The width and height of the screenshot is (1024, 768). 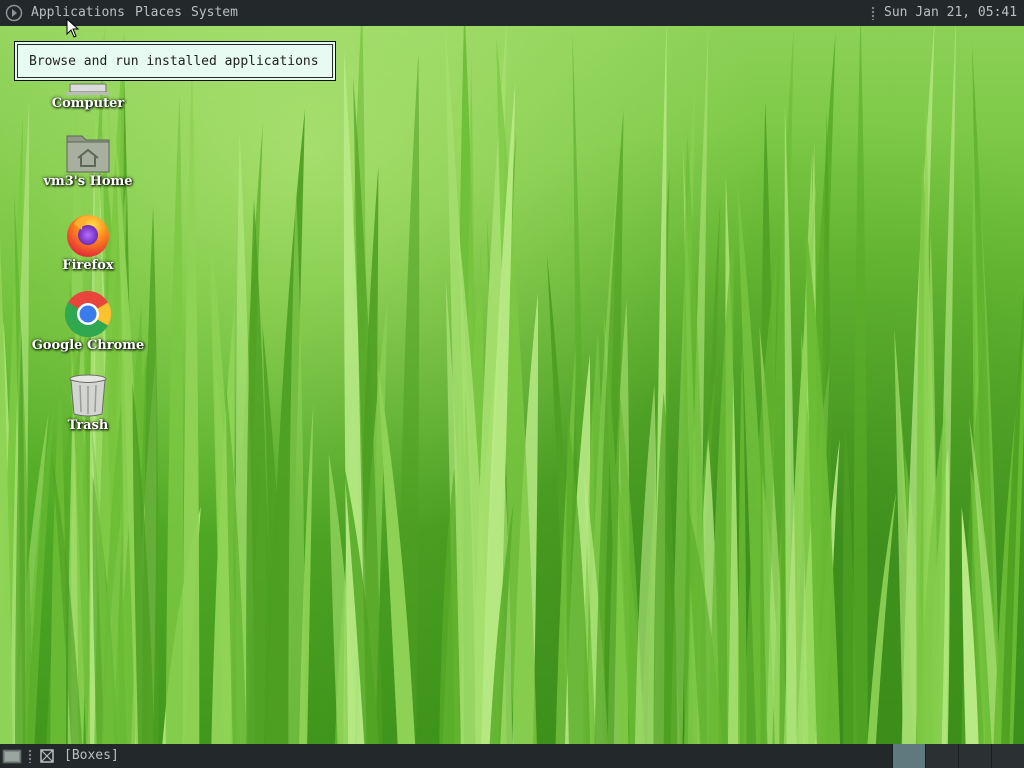 I want to click on workspace-switcher, so click(x=958, y=756).